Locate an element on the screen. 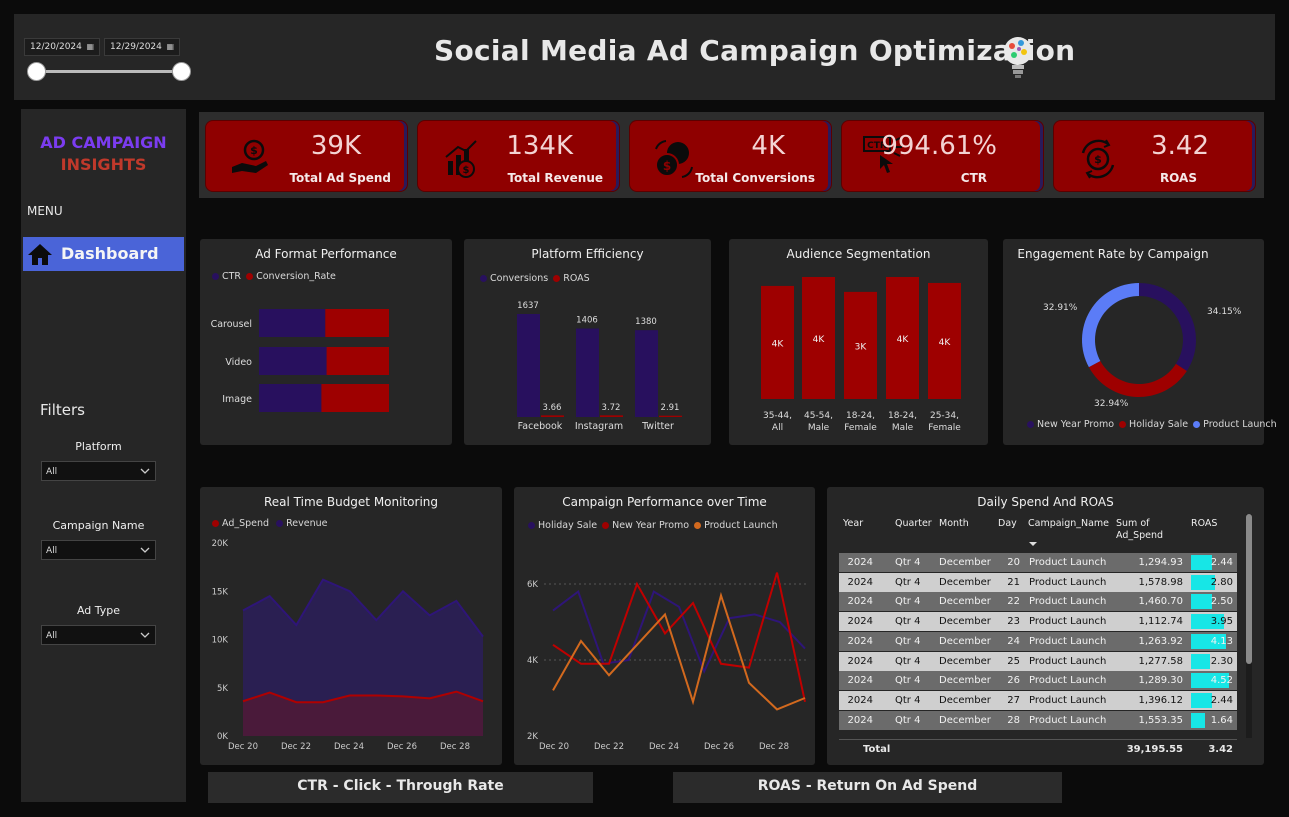 The width and height of the screenshot is (1289, 817). total-roas: 3.42 is located at coordinates (1220, 749).